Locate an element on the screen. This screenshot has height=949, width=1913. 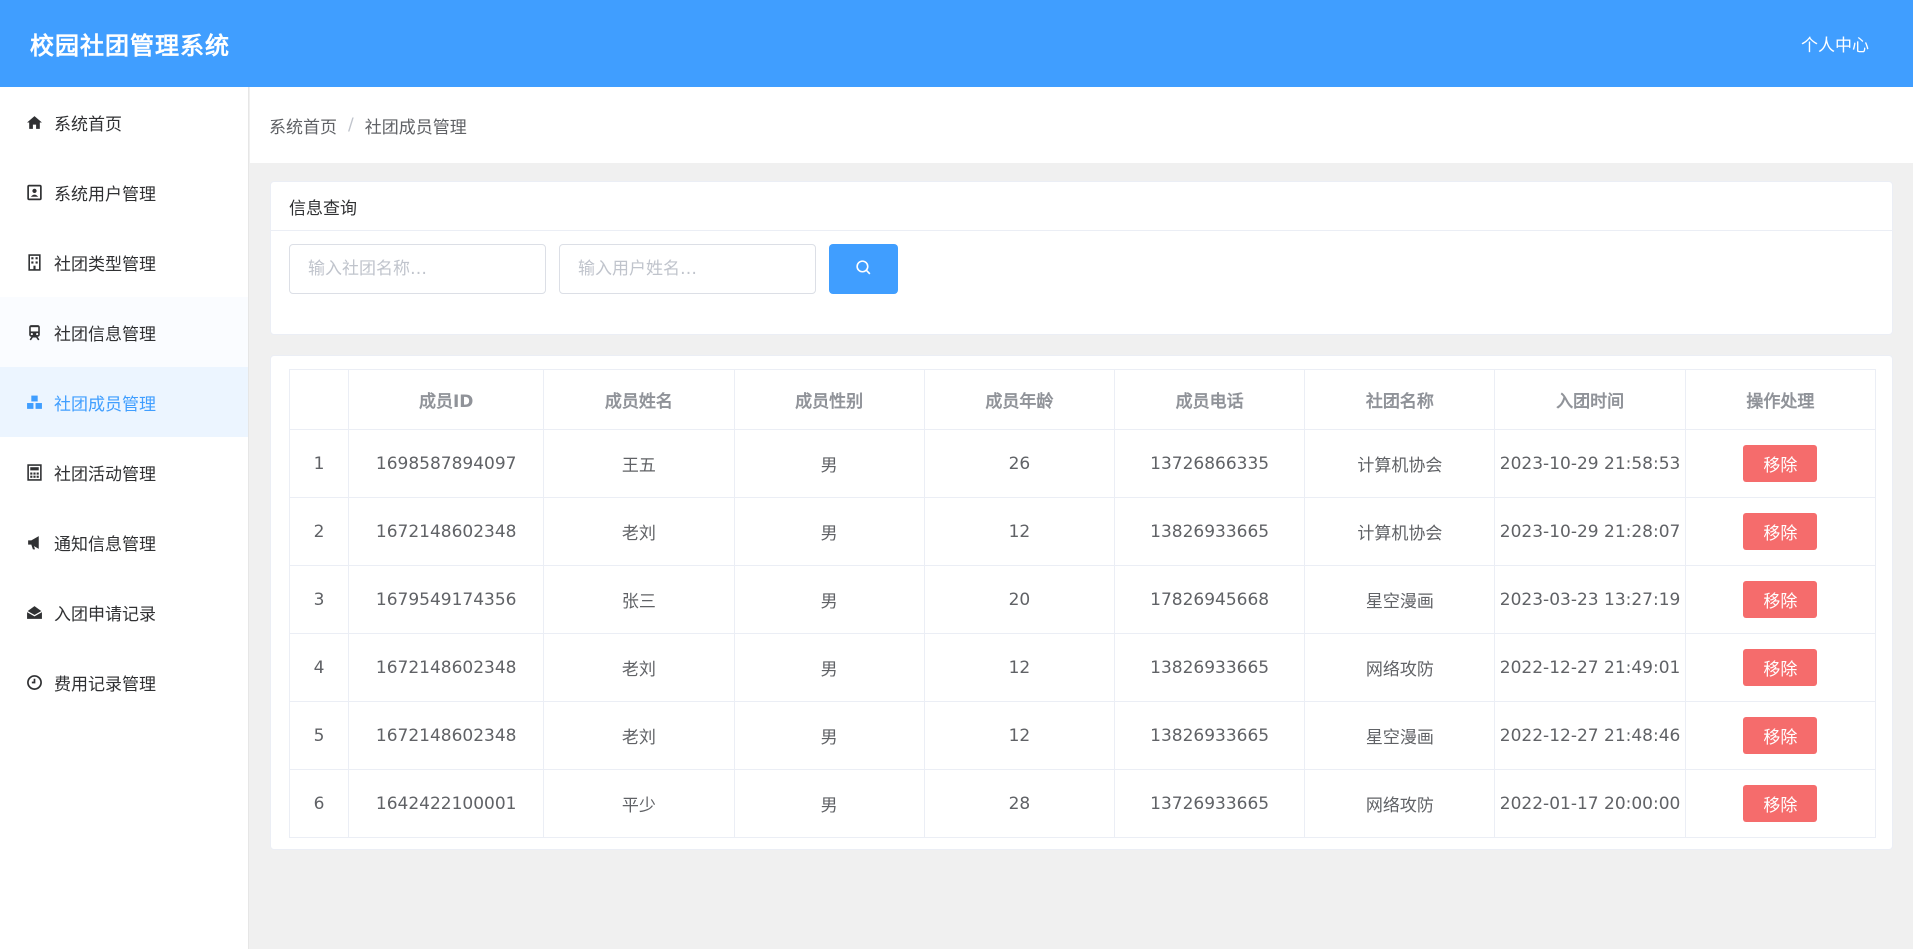
app-title: 校园社团管理系统 is located at coordinates (130, 46).